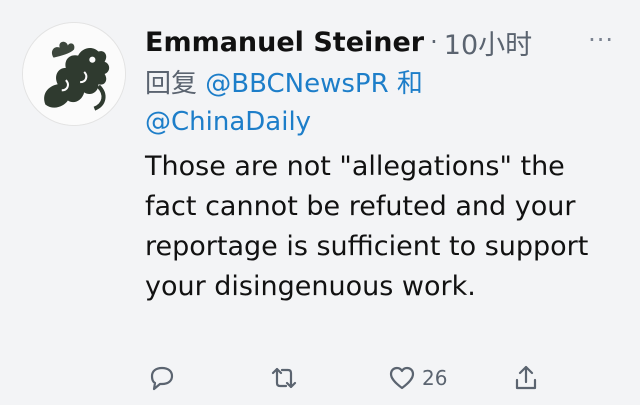 This screenshot has height=405, width=640. I want to click on share-icon, so click(526, 377).